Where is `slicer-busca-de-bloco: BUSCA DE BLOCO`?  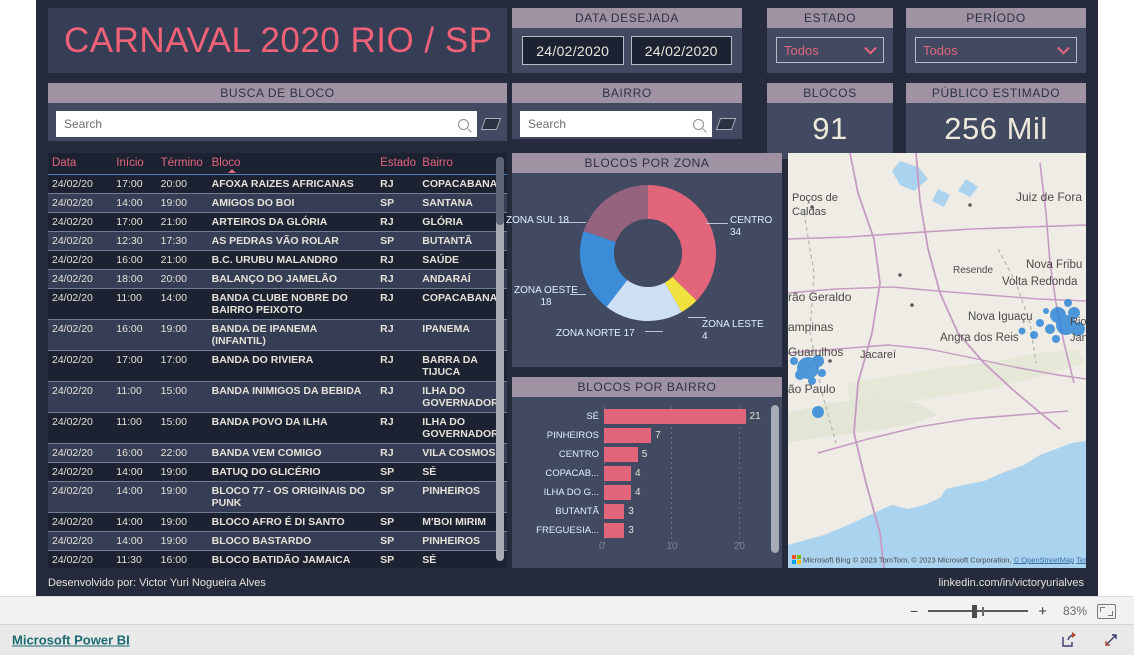 slicer-busca-de-bloco: BUSCA DE BLOCO is located at coordinates (277, 112).